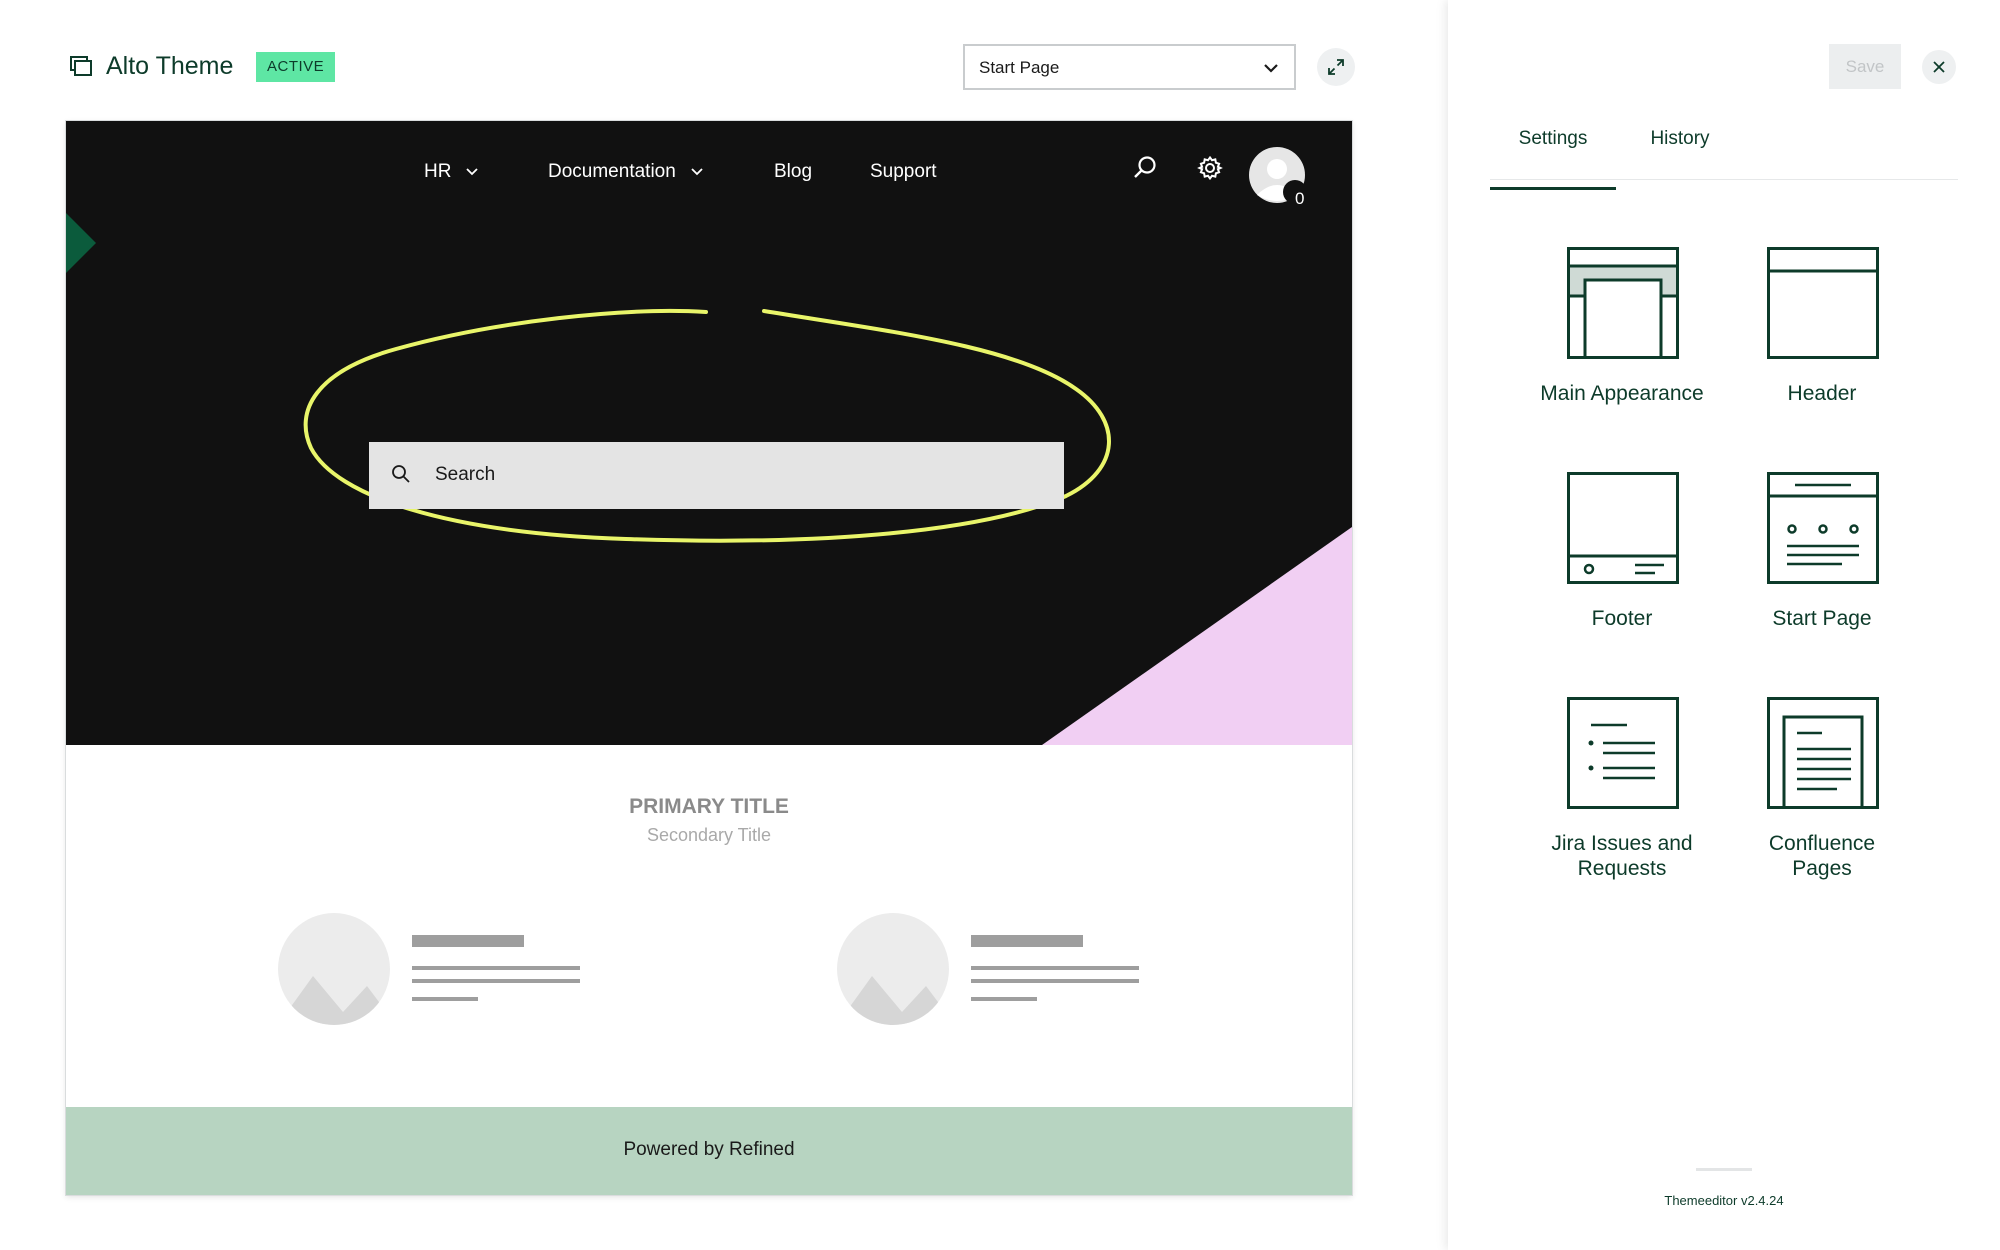  What do you see at coordinates (1622, 856) in the screenshot?
I see `tile-label: Jira Issues and Requests` at bounding box center [1622, 856].